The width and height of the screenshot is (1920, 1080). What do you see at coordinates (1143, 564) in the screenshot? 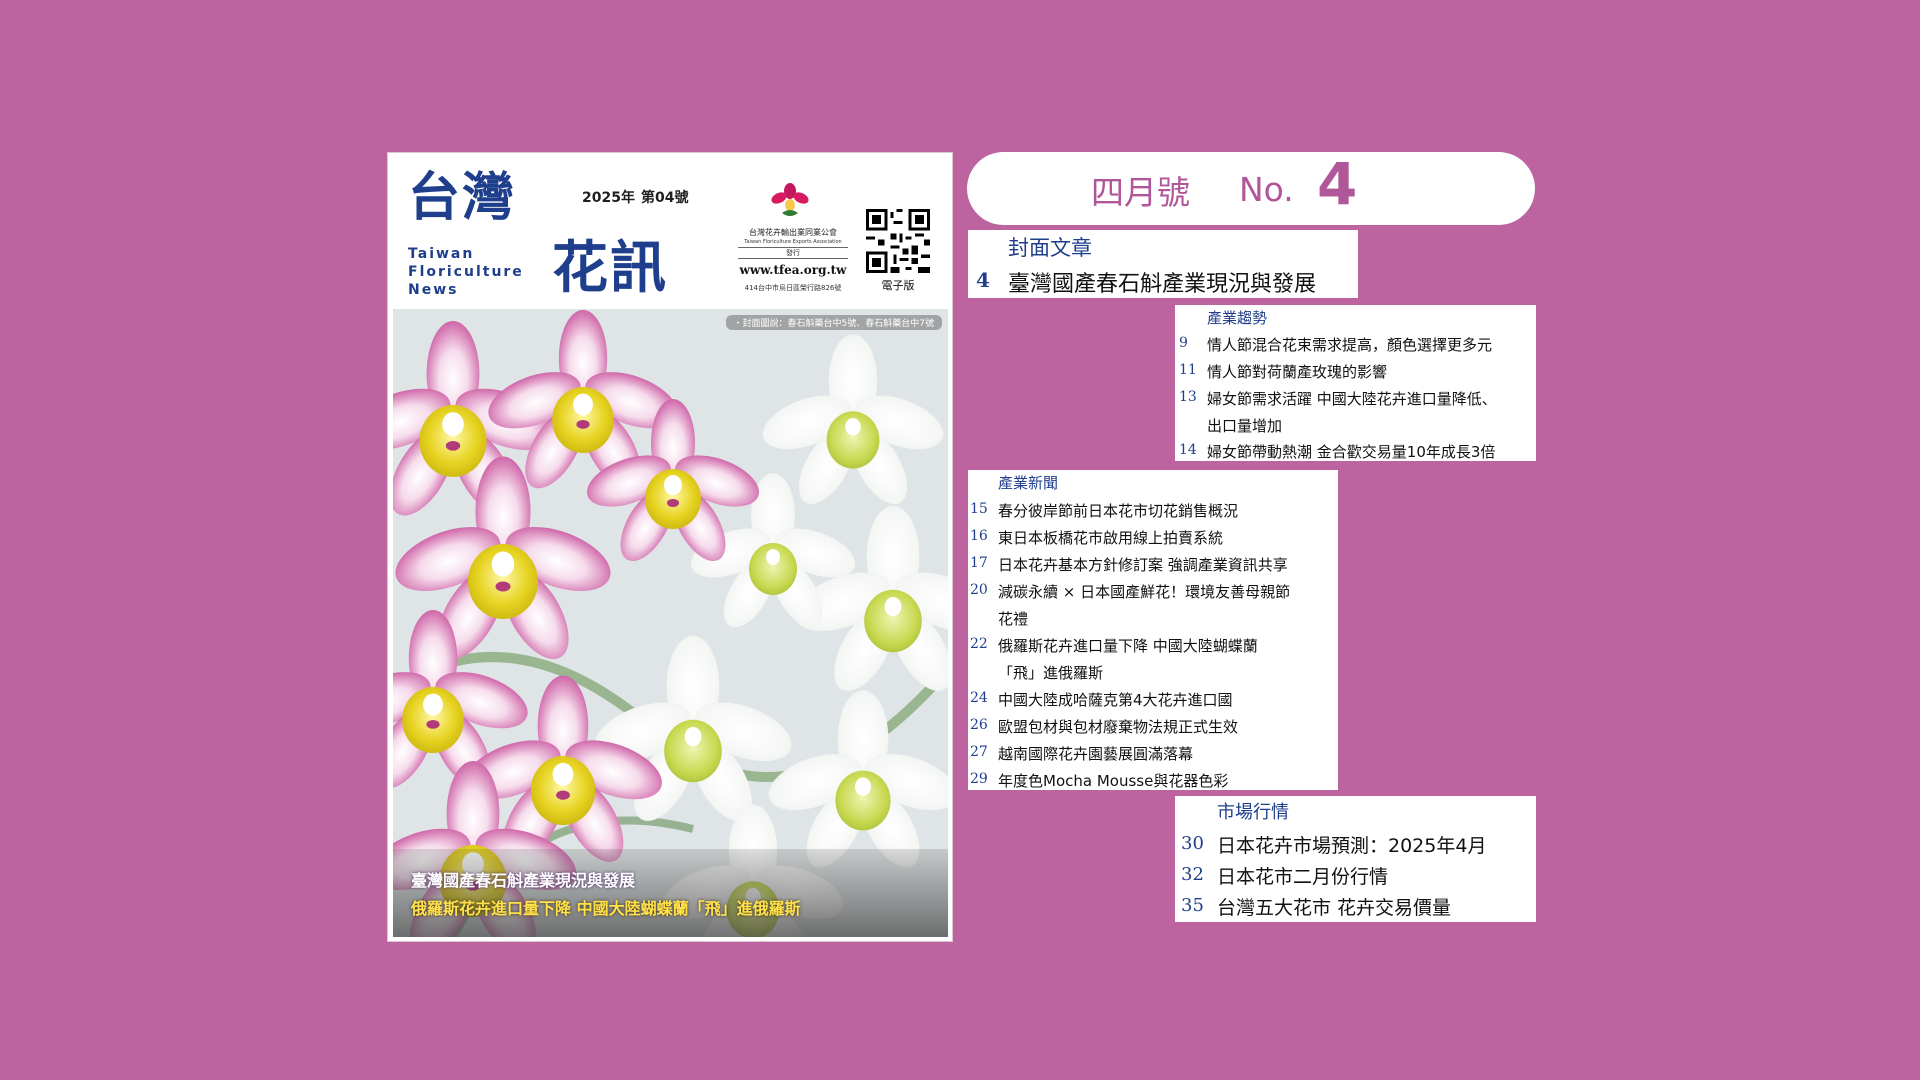
I see `toc-entry: 日本花卉基本方針修訂案 強調產業資訊共享` at bounding box center [1143, 564].